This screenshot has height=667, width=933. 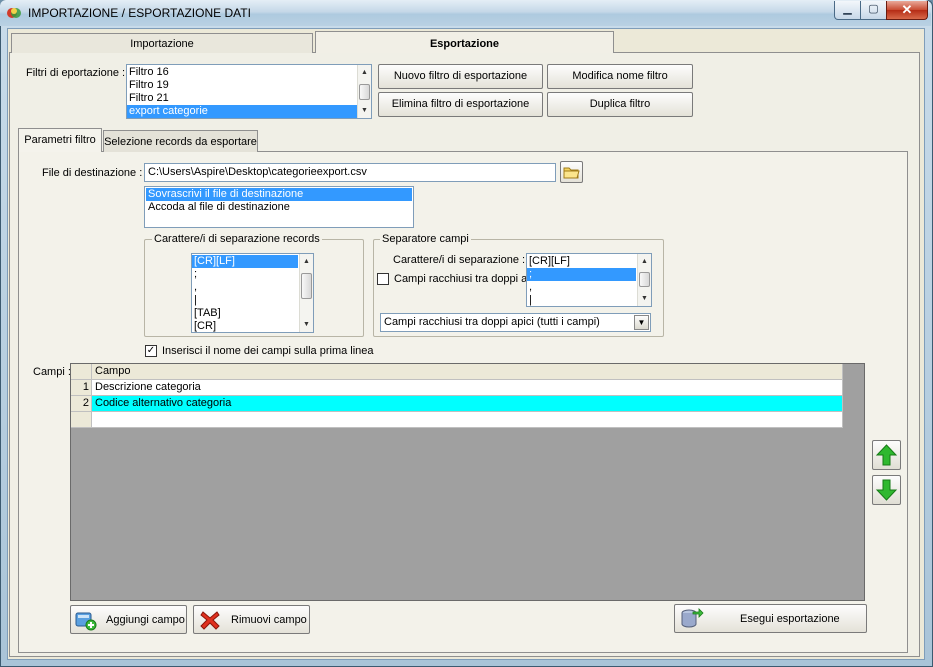 I want to click on filter-list-item: Filtro 16, so click(x=242, y=72).